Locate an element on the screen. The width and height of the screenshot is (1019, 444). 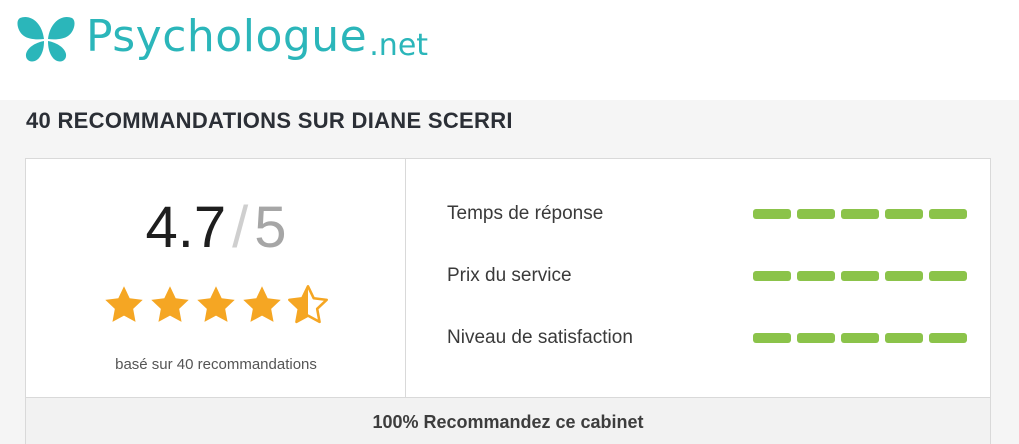
page-title: 40 RECOMMANDATIONS SUR DIANE SCERRI is located at coordinates (269, 120).